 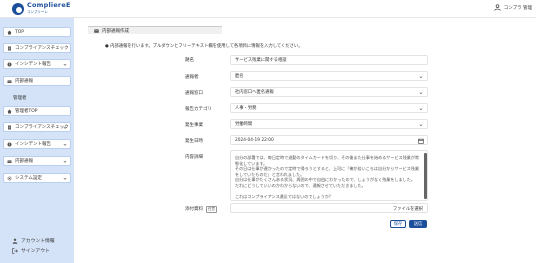 What do you see at coordinates (329, 108) in the screenshot?
I see `category-select: 人事・労務` at bounding box center [329, 108].